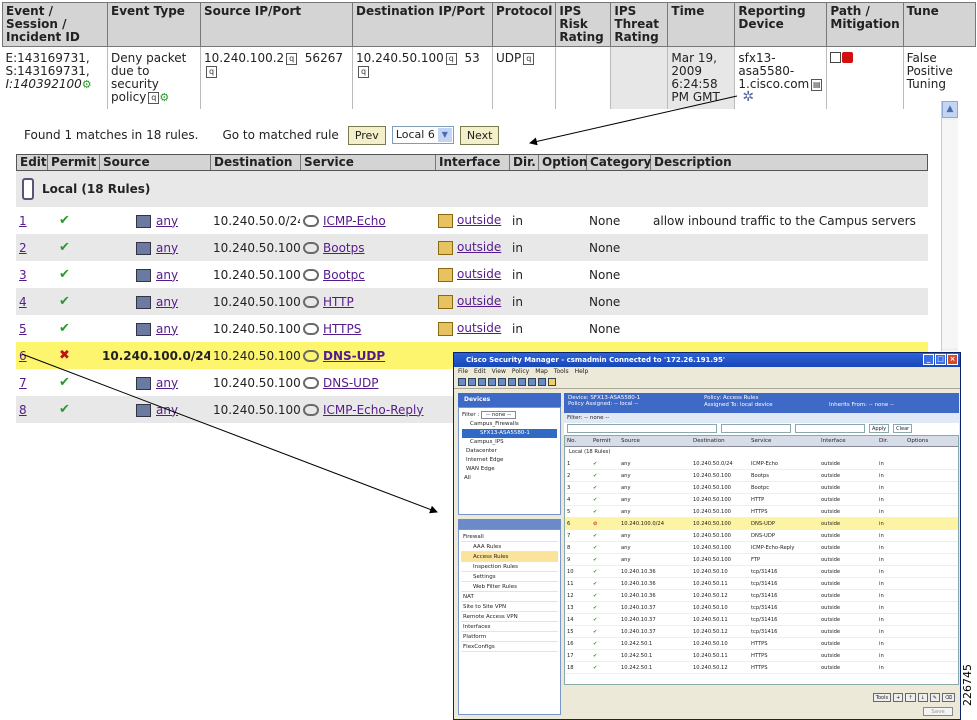  What do you see at coordinates (817, 84) in the screenshot?
I see `device-info-icon: ▤` at bounding box center [817, 84].